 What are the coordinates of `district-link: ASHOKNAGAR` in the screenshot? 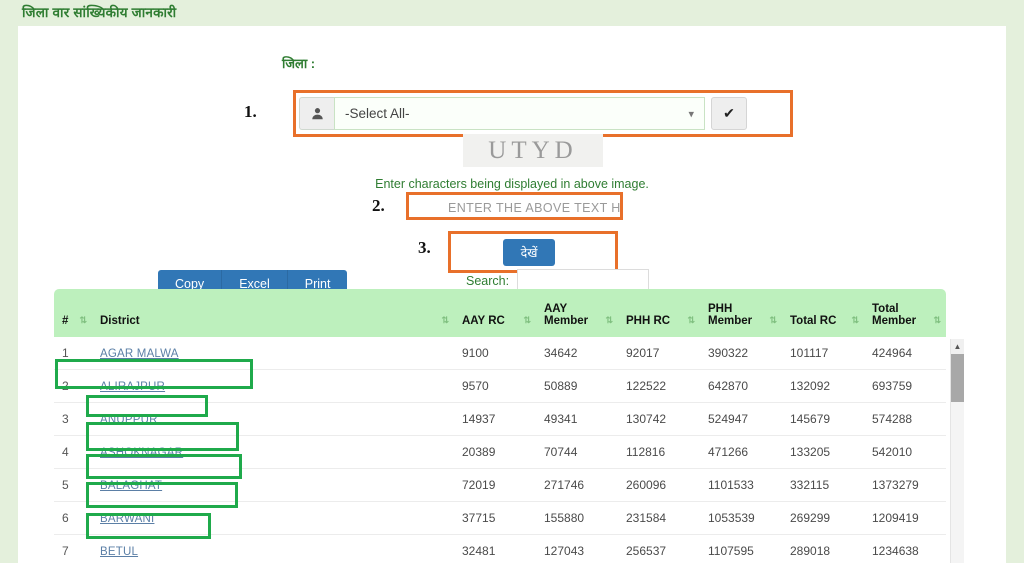 It's located at (141, 453).